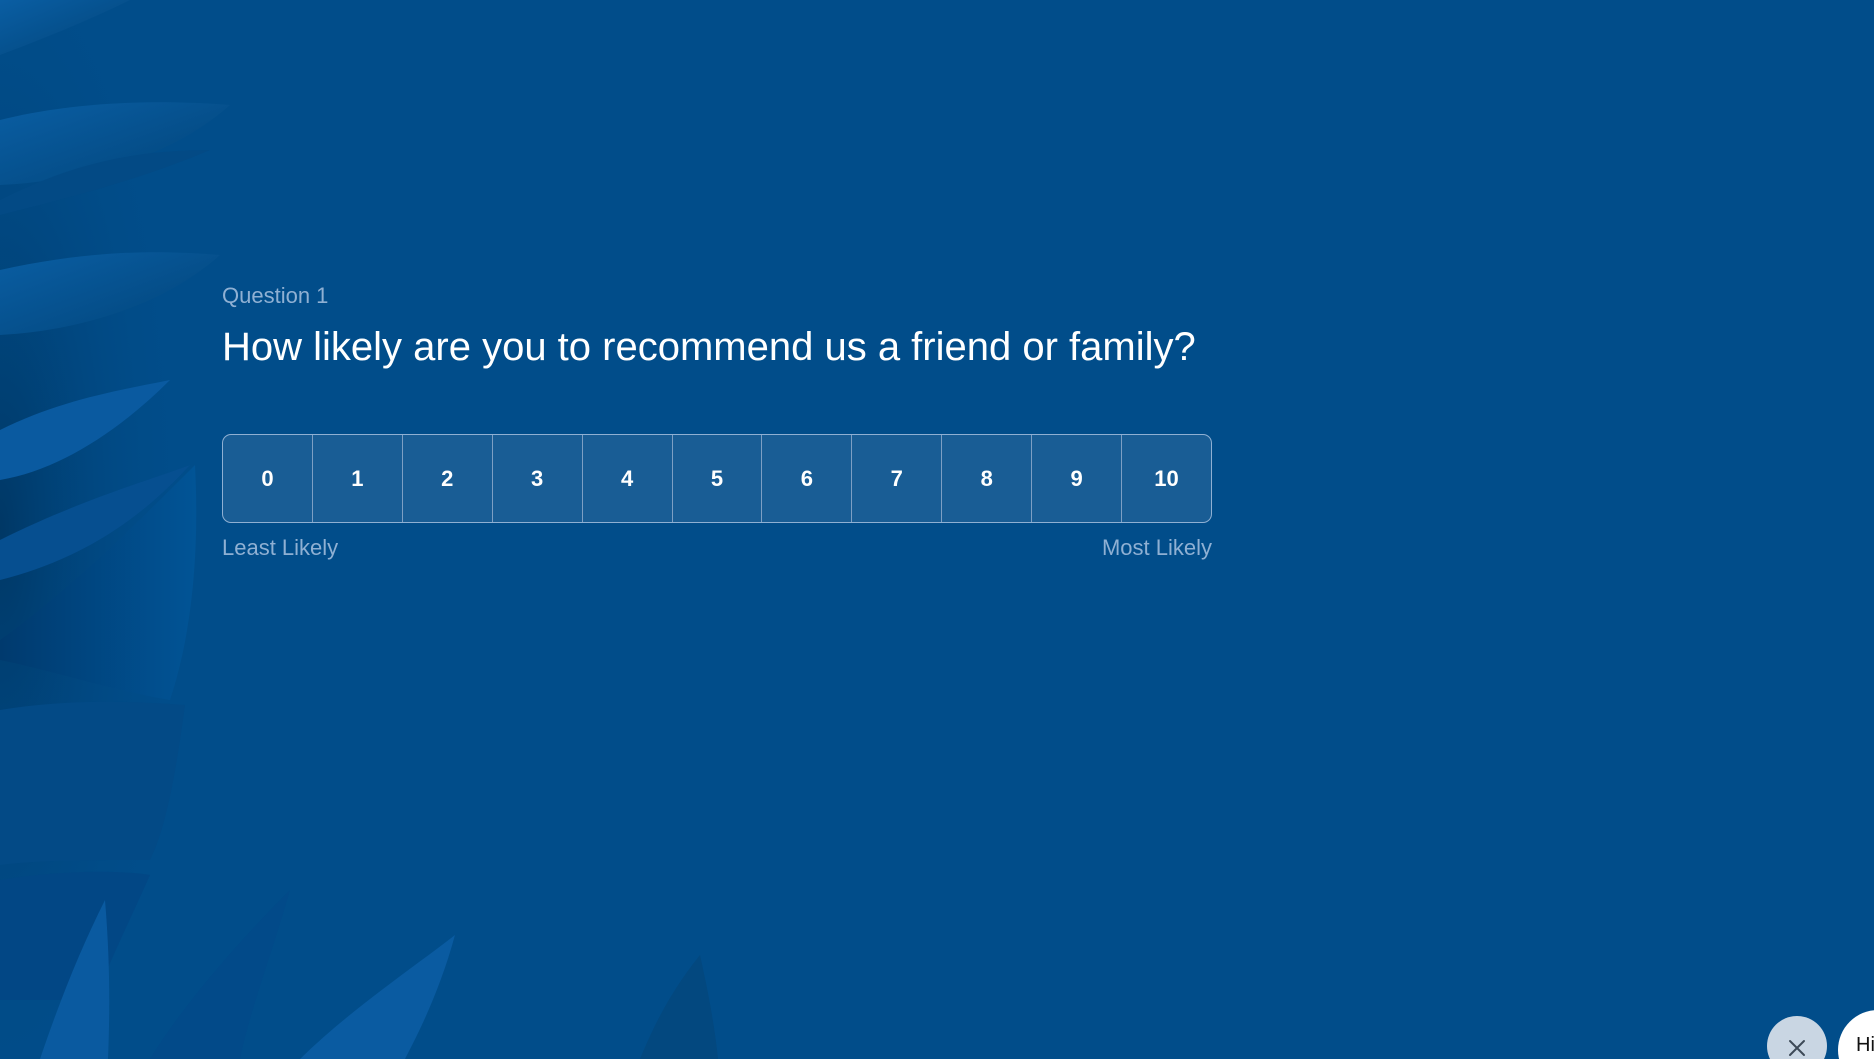 Image resolution: width=1874 pixels, height=1059 pixels. What do you see at coordinates (987, 478) in the screenshot?
I see `rating-option-8: 8` at bounding box center [987, 478].